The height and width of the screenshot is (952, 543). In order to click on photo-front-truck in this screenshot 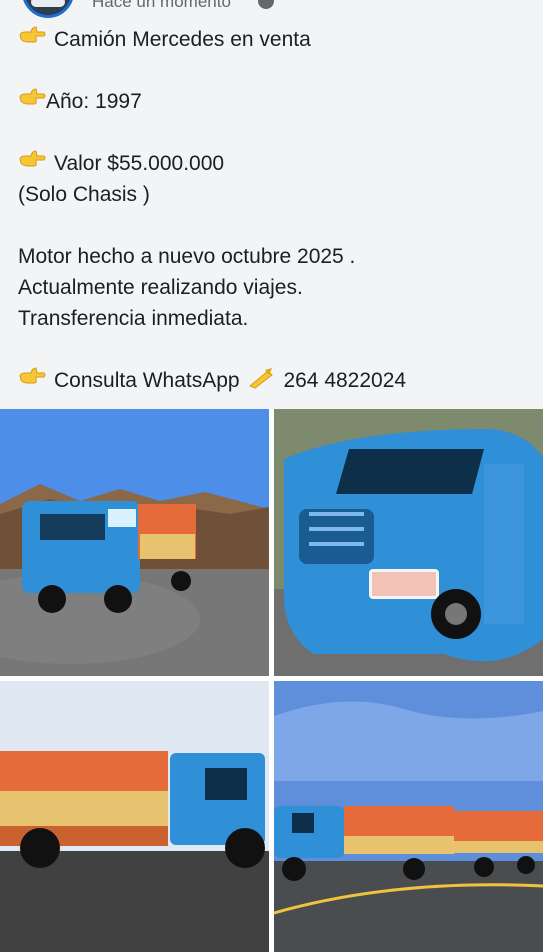, I will do `click(408, 542)`.